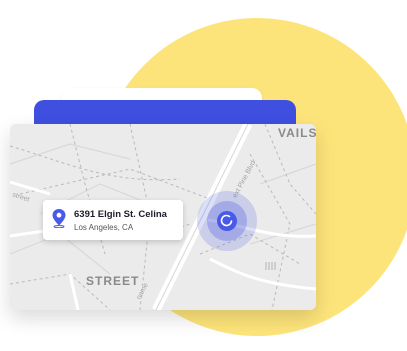  I want to click on map-area-label-top: VAILS, so click(297, 133).